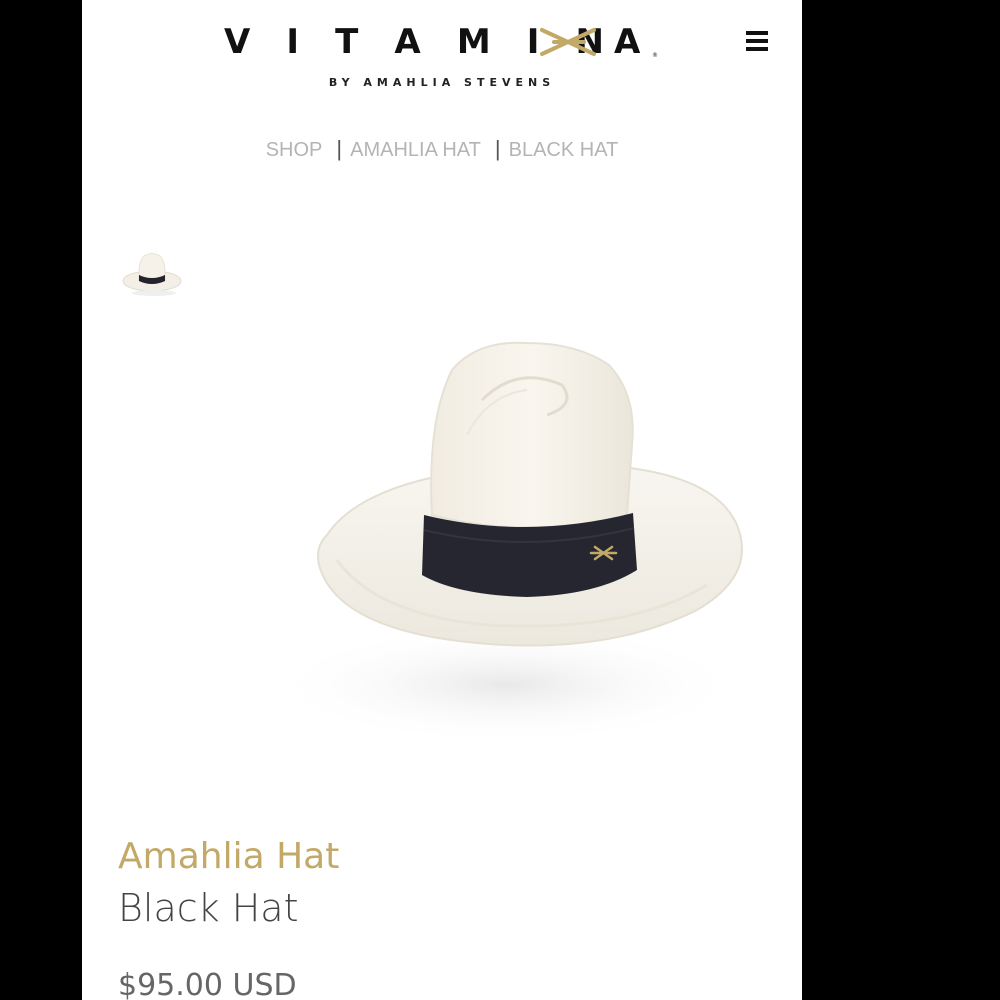 This screenshot has height=1000, width=1000. I want to click on breadcrumb-link-black-hat: BLACK HAT, so click(564, 150).